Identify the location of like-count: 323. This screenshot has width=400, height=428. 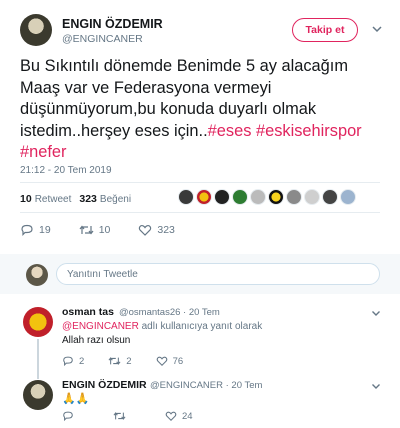
(88, 199).